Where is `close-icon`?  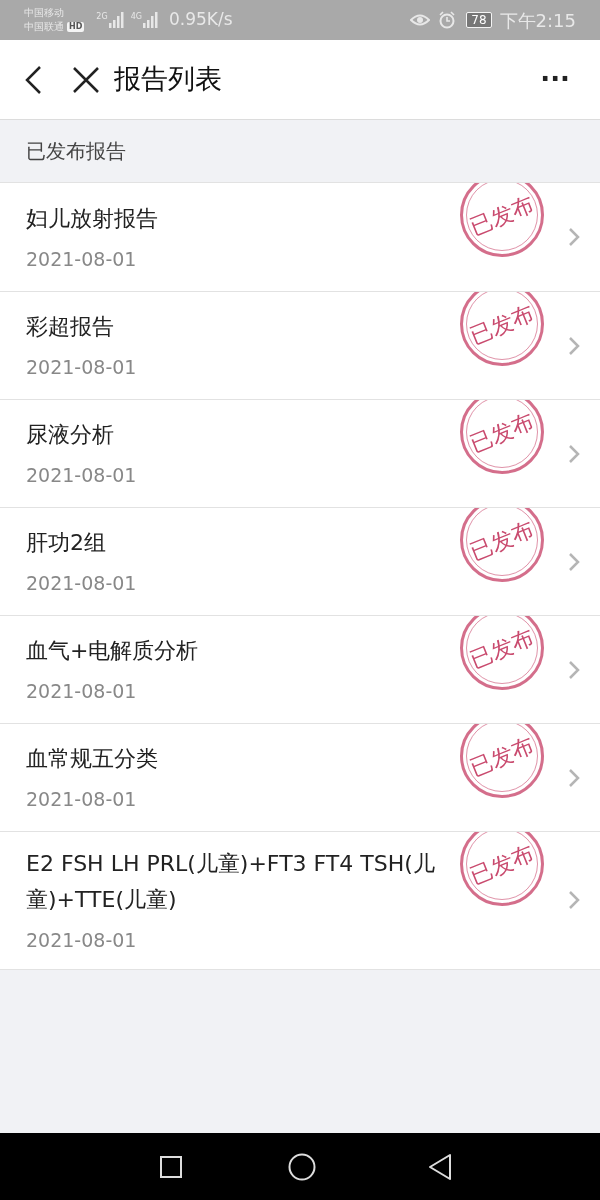
close-icon is located at coordinates (86, 79).